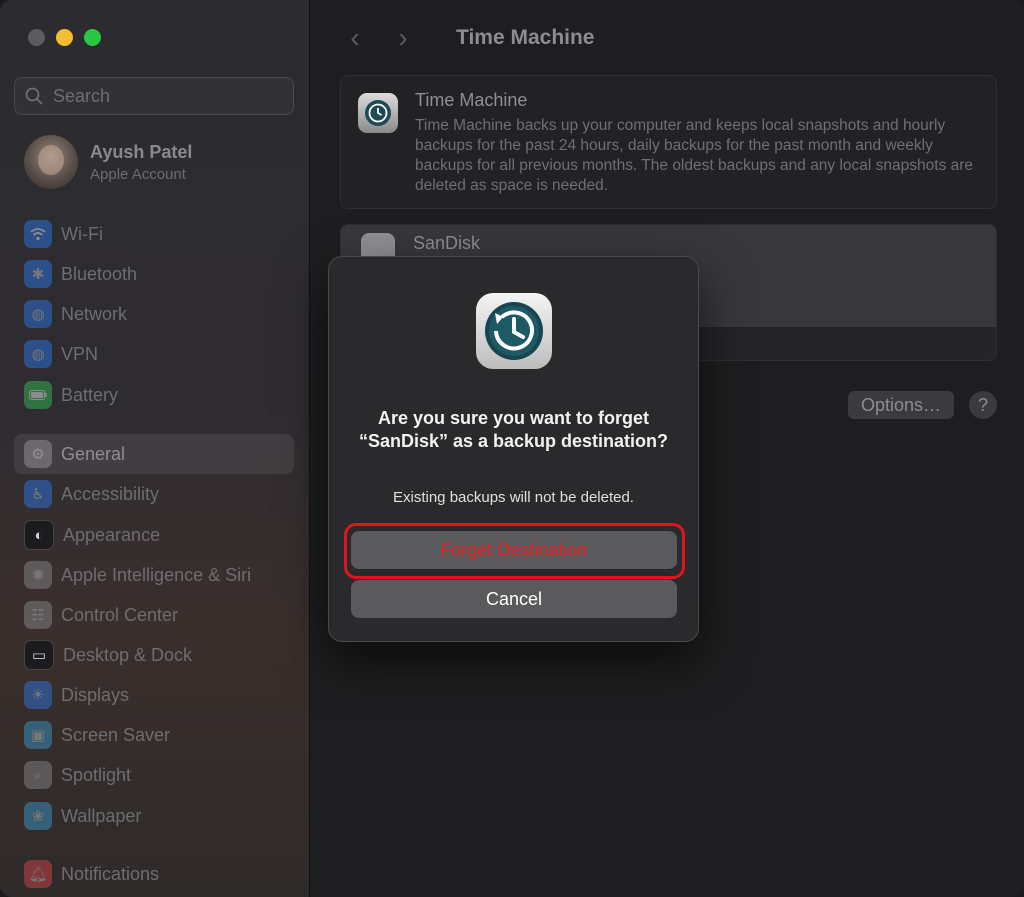 This screenshot has height=897, width=1024. What do you see at coordinates (90, 394) in the screenshot?
I see `sidebar-item-label: Battery` at bounding box center [90, 394].